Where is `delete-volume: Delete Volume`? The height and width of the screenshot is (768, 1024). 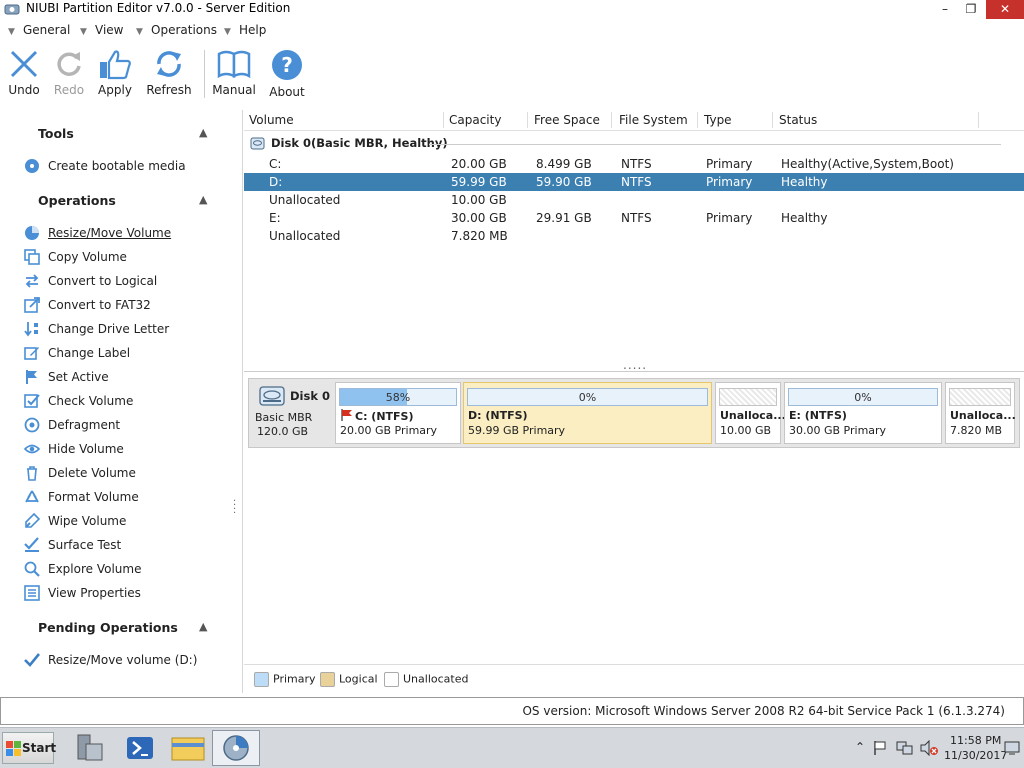 delete-volume: Delete Volume is located at coordinates (129, 474).